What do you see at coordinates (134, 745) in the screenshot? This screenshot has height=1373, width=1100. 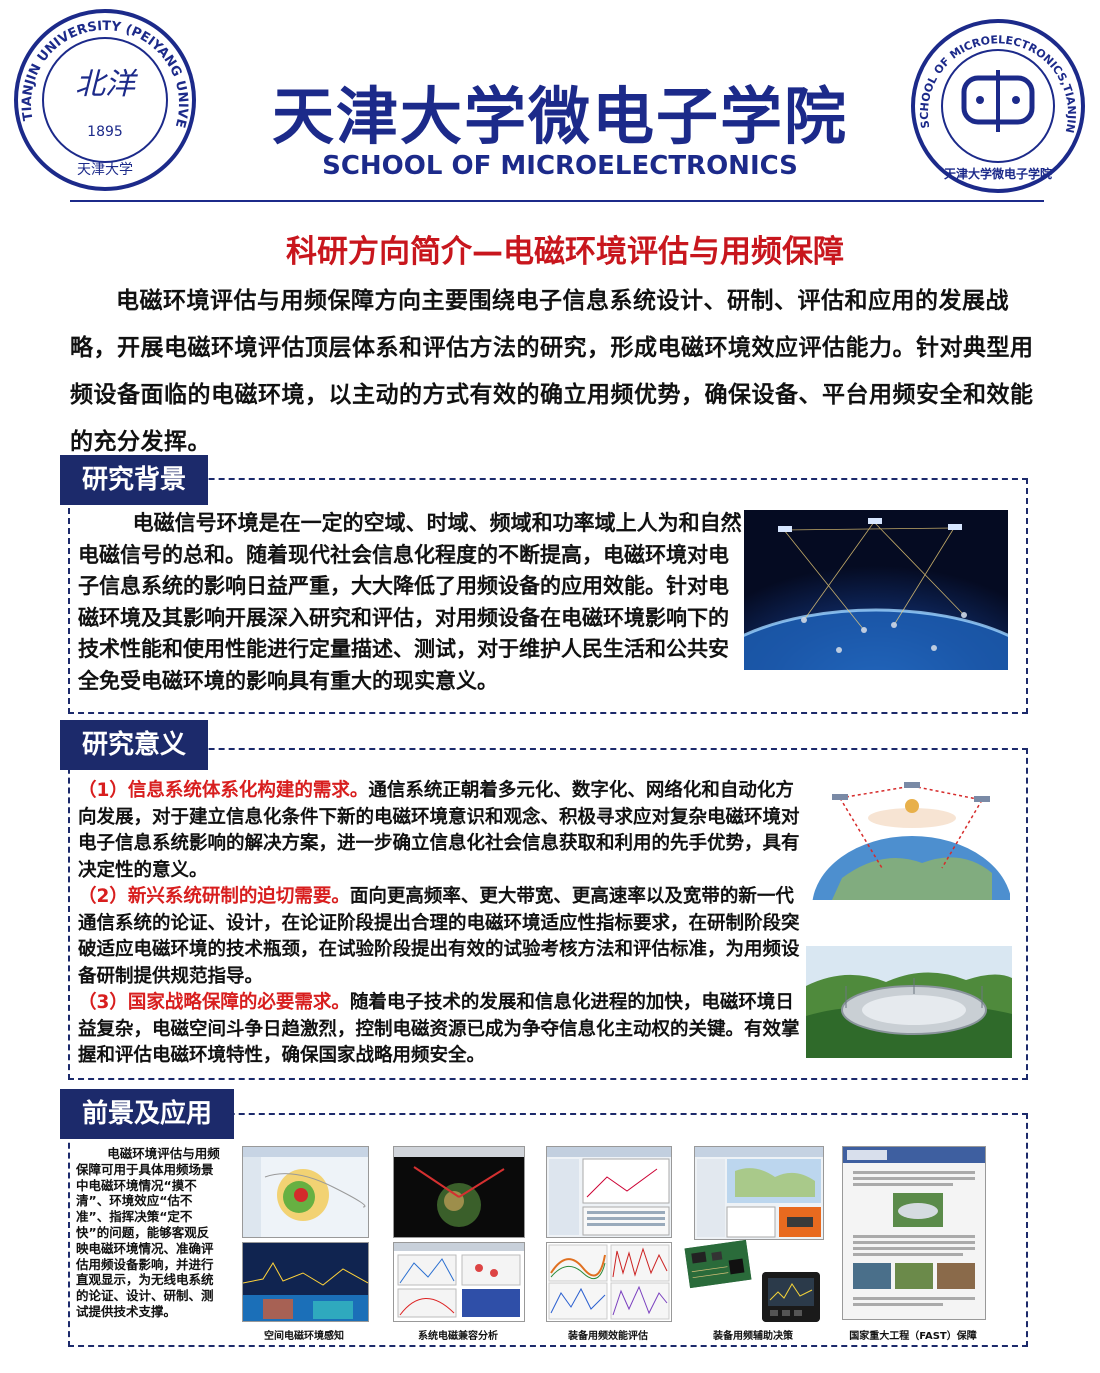 I see `significance-heading: 研究意义` at bounding box center [134, 745].